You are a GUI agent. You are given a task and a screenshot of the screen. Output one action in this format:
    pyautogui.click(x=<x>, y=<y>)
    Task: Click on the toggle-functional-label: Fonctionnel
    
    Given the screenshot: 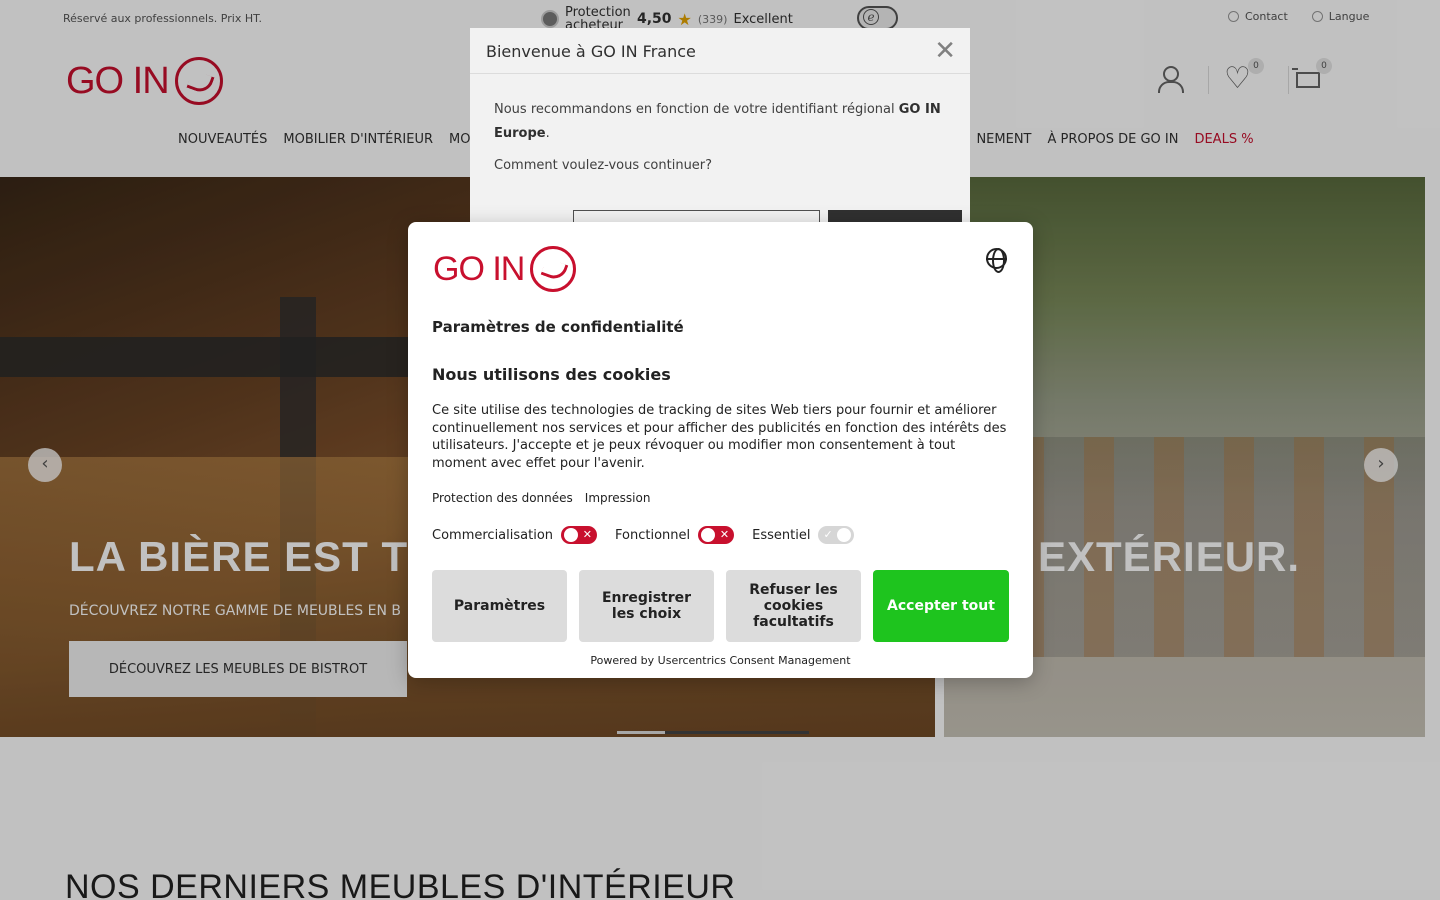 What is the action you would take?
    pyautogui.click(x=653, y=535)
    